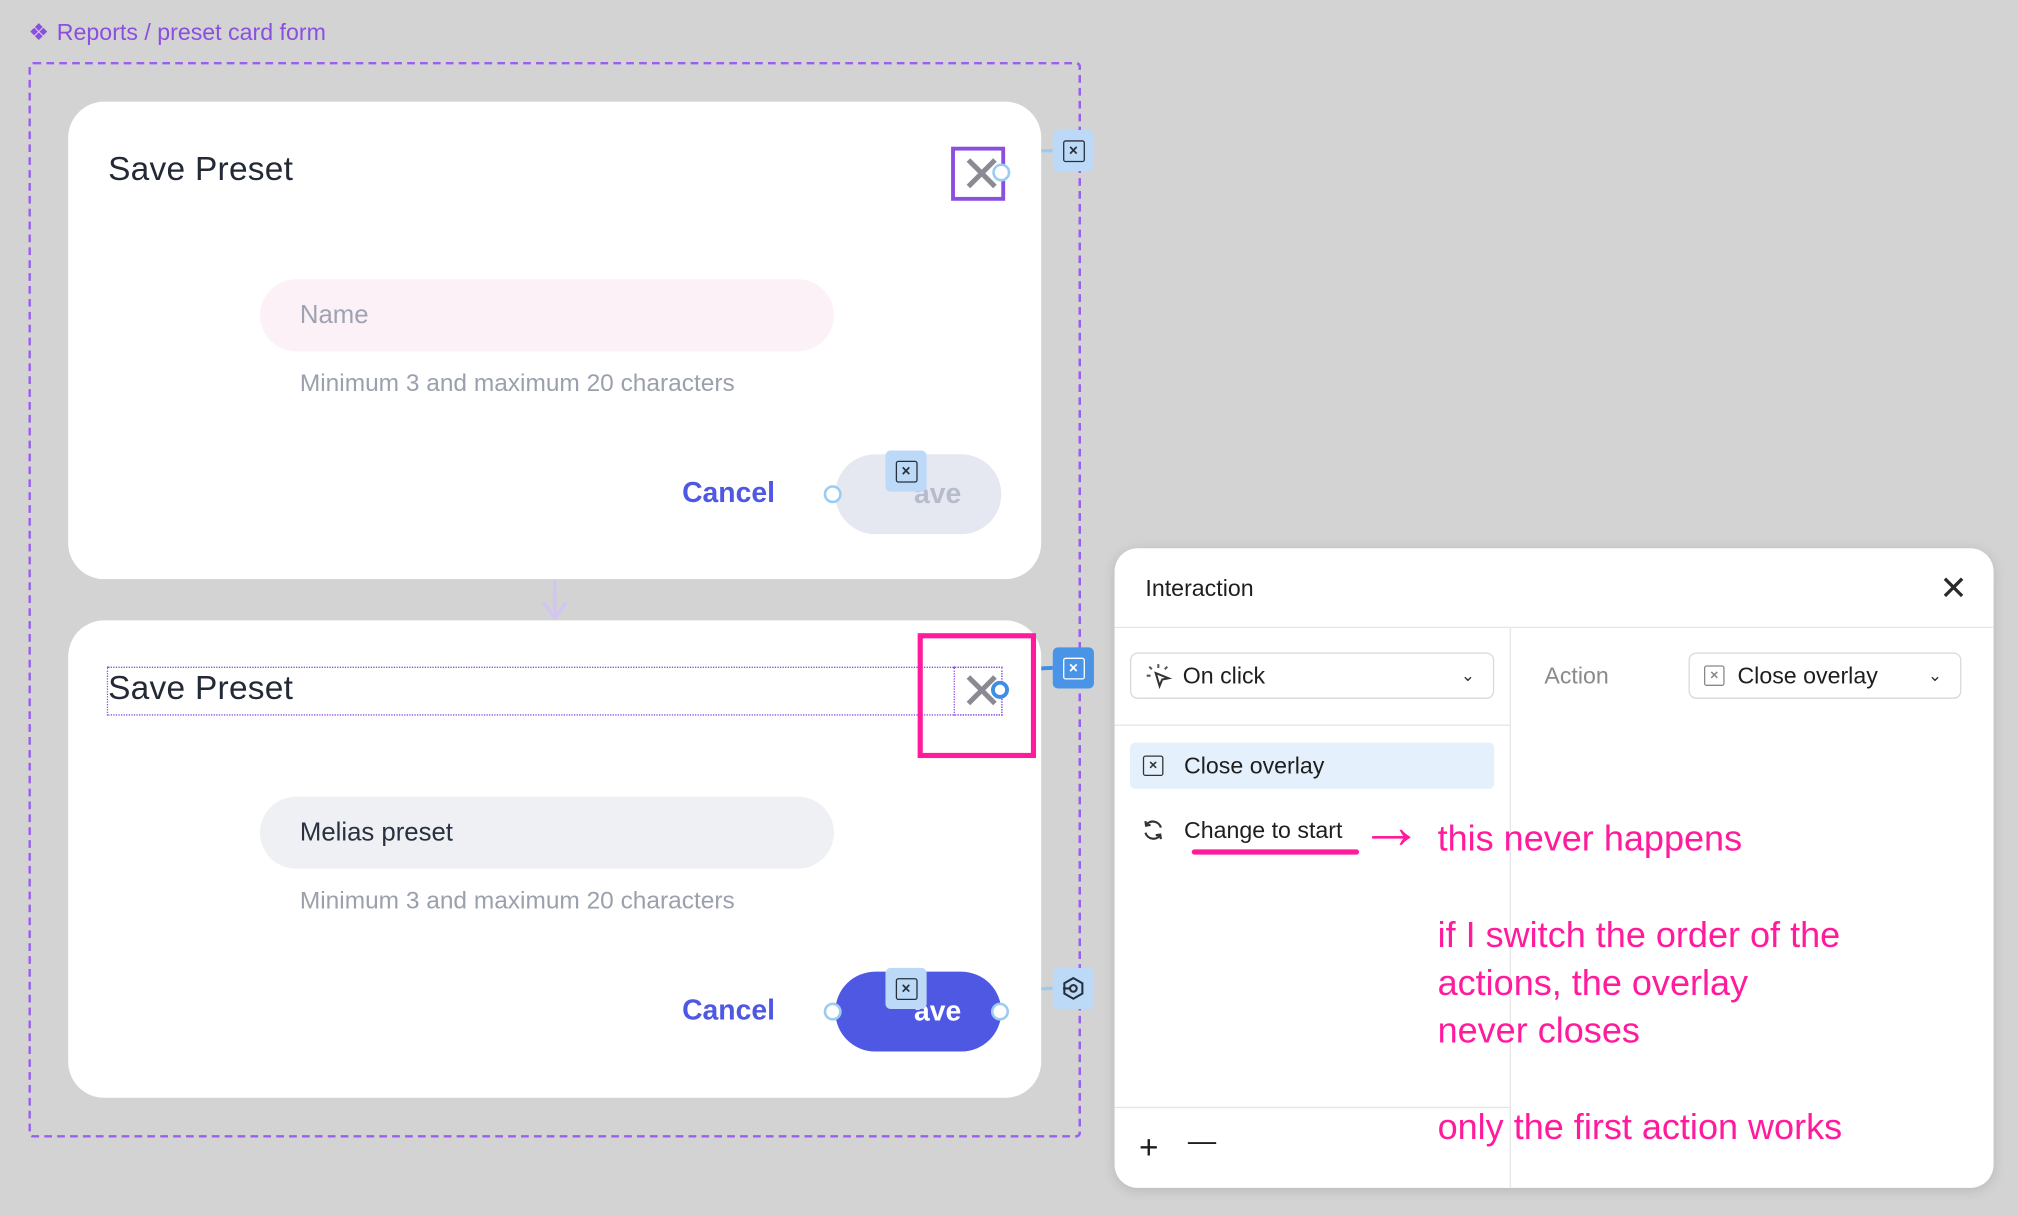 The height and width of the screenshot is (1216, 2018). I want to click on proto-target-close-1: ×, so click(1073, 150).